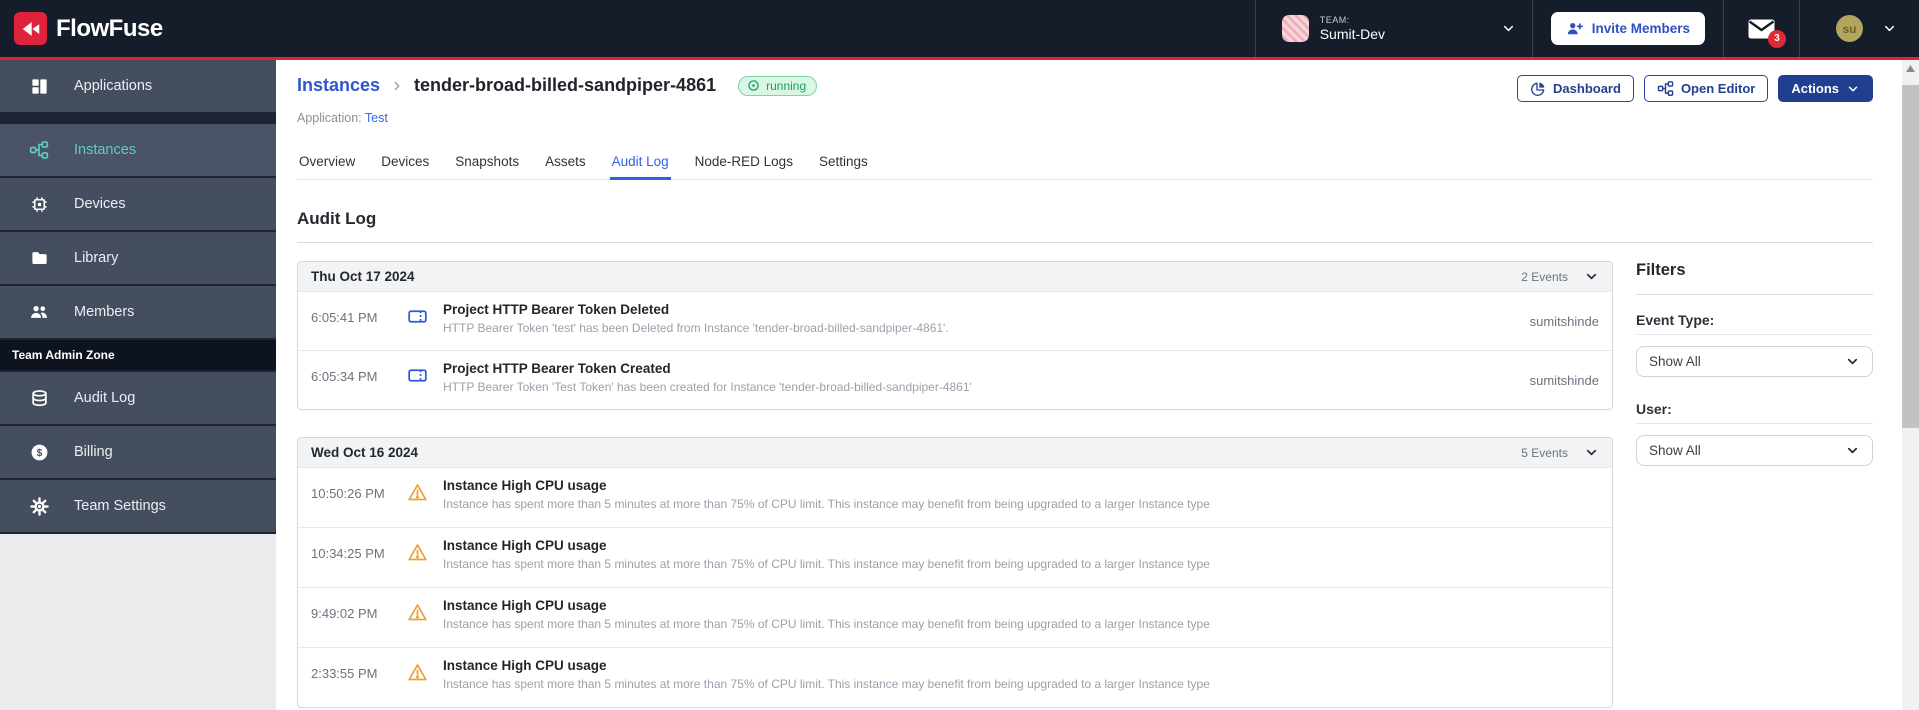  Describe the element at coordinates (1754, 294) in the screenshot. I see `filters-divider` at that location.